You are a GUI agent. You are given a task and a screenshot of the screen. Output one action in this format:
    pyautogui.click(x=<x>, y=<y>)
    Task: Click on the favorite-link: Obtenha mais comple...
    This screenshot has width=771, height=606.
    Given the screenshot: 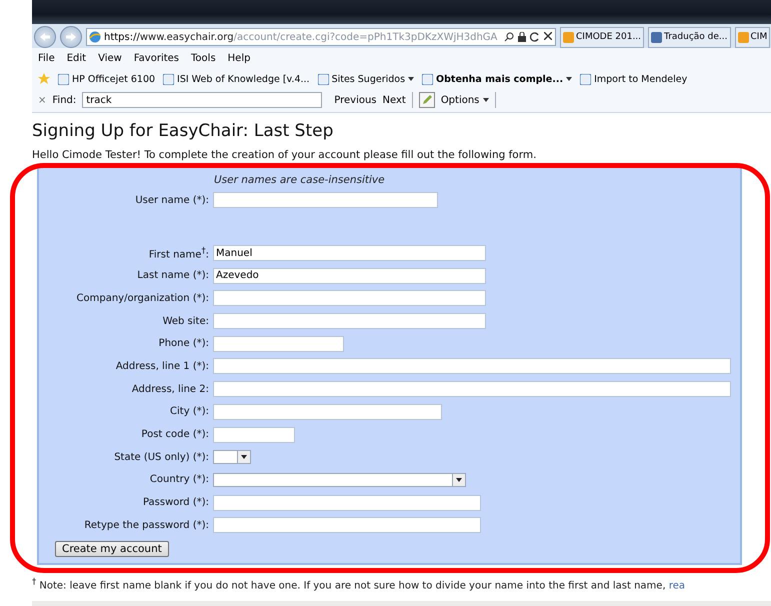 What is the action you would take?
    pyautogui.click(x=497, y=79)
    